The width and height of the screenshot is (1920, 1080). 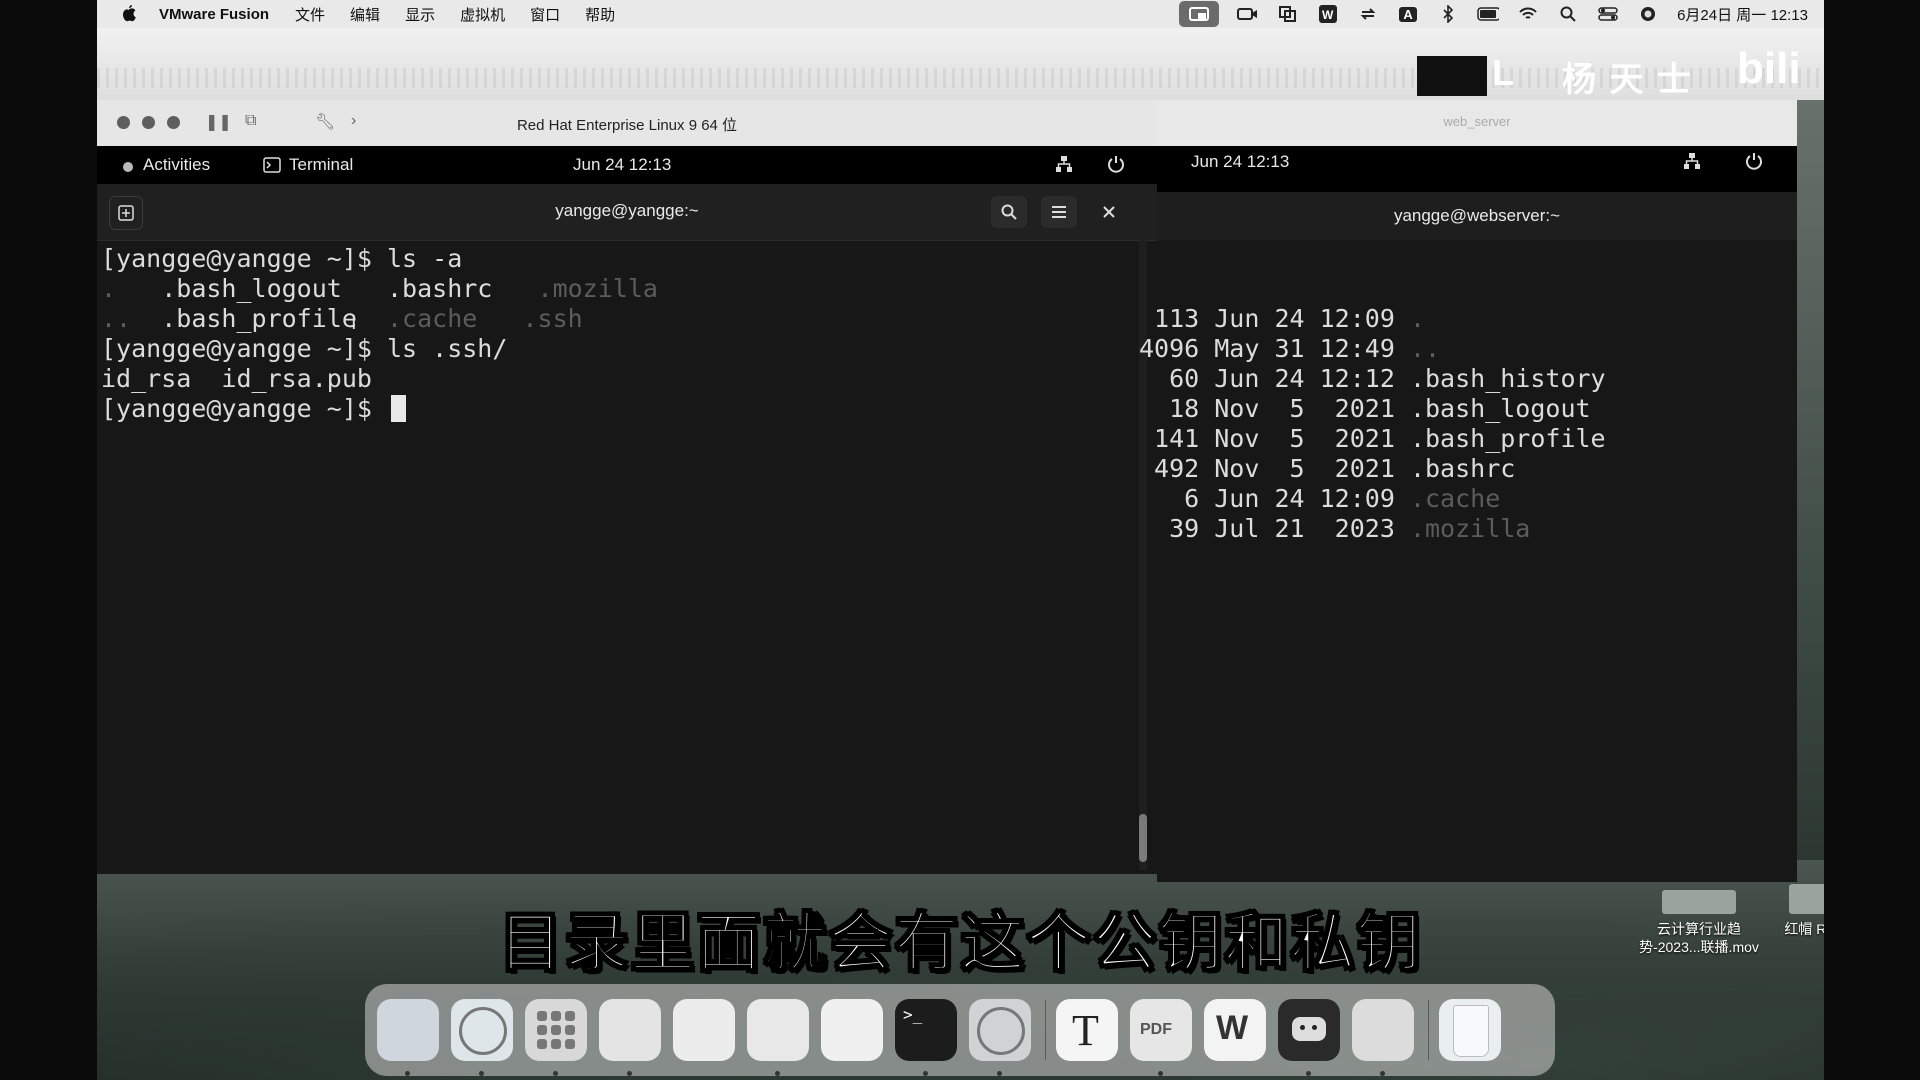 What do you see at coordinates (408, 1037) in the screenshot?
I see `dock-finder-icon` at bounding box center [408, 1037].